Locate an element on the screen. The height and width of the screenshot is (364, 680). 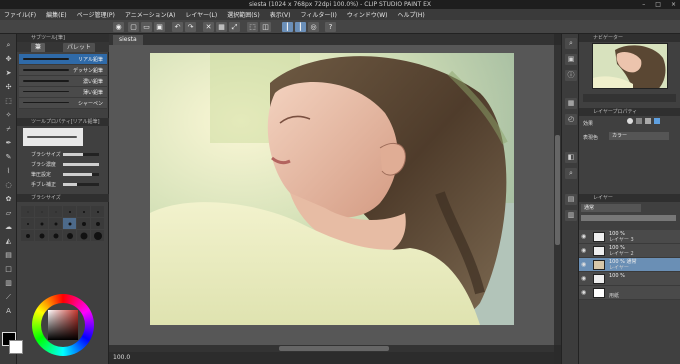
menu-view: 表示(V) is located at coordinates (280, 14).